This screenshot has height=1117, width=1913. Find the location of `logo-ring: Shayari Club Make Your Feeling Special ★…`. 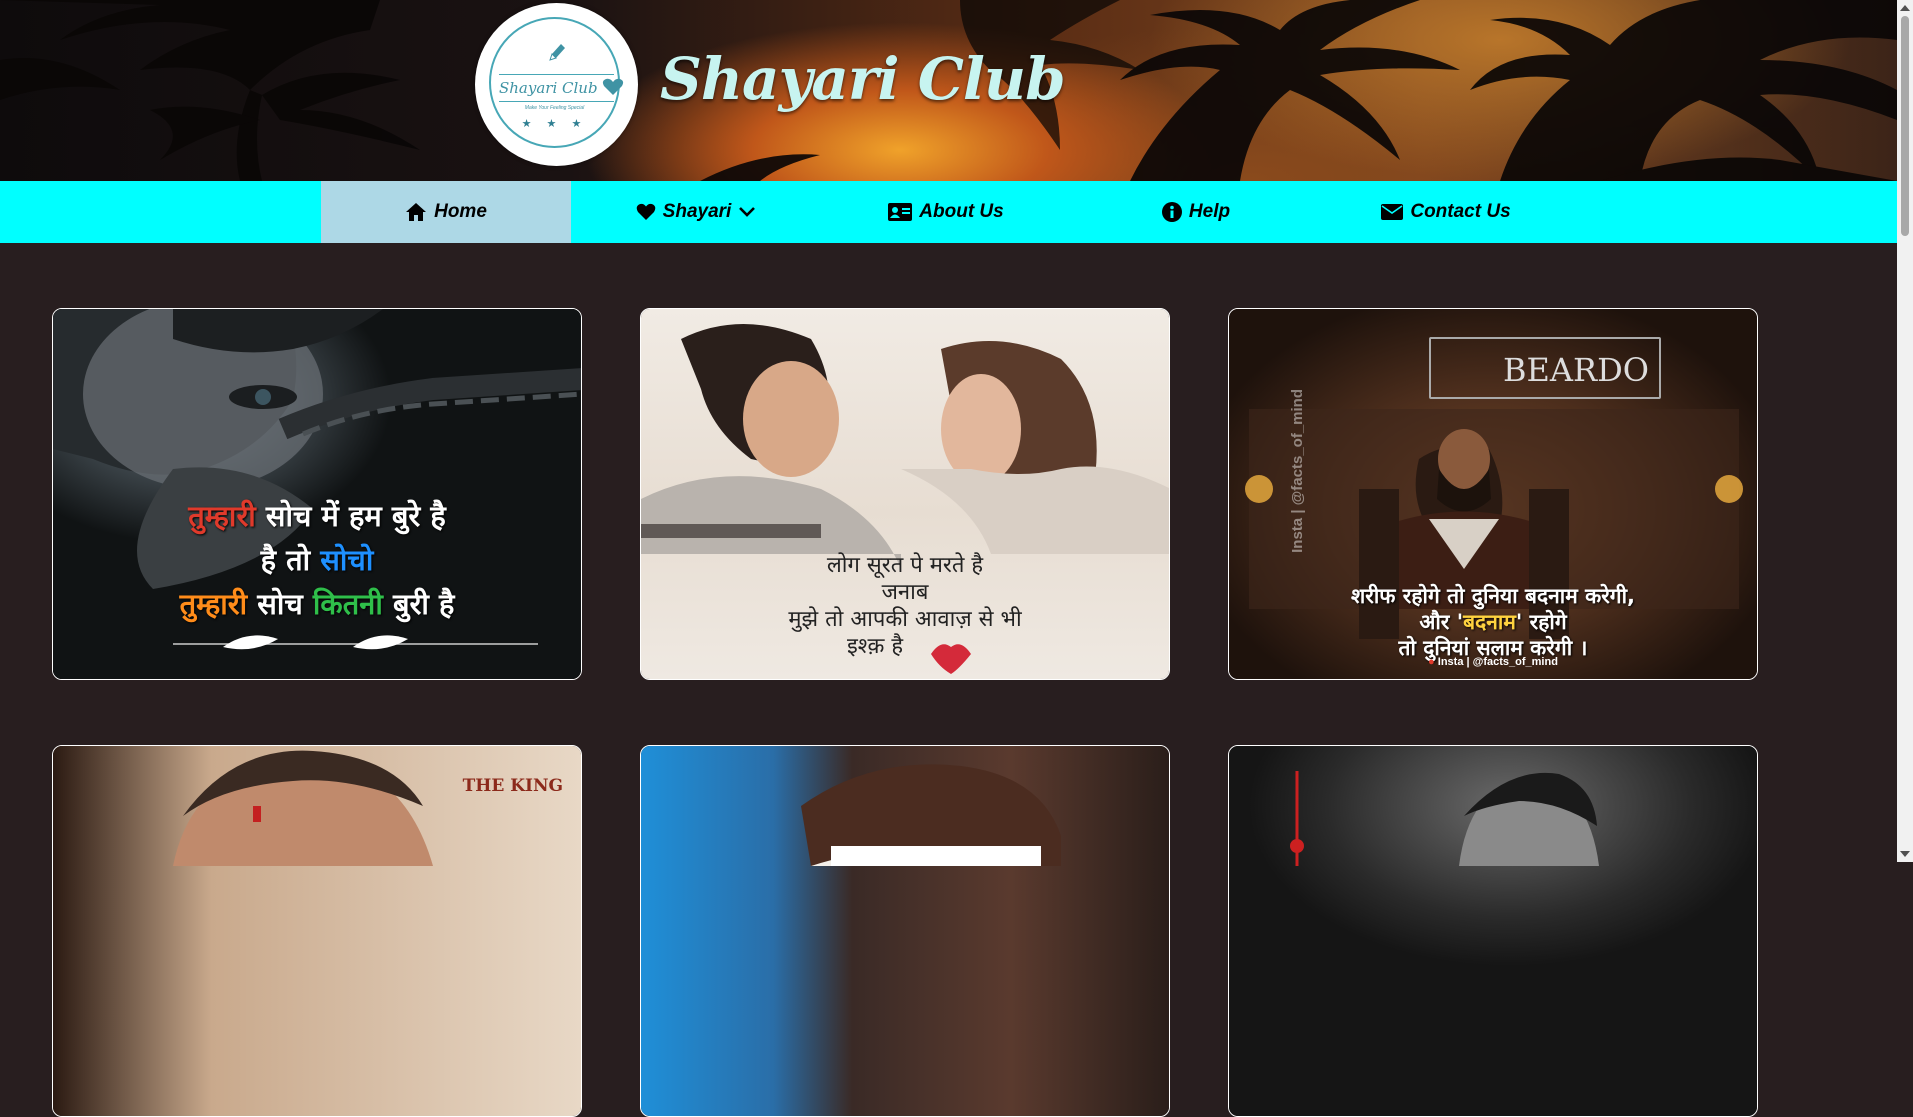

logo-ring: Shayari Club Make Your Feeling Special ★… is located at coordinates (556, 82).